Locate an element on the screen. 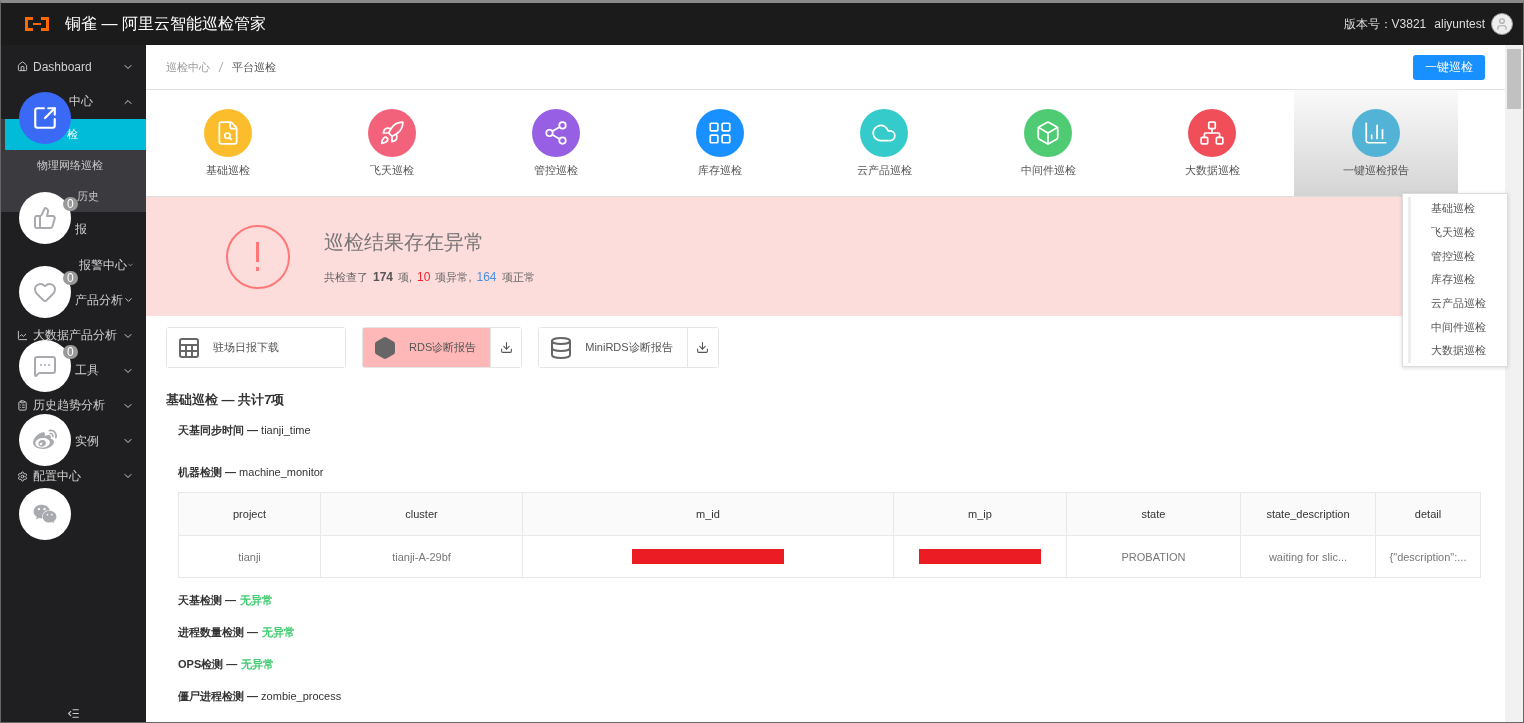 The image size is (1524, 723). breadcrumb-link: 平台巡检 is located at coordinates (254, 67).